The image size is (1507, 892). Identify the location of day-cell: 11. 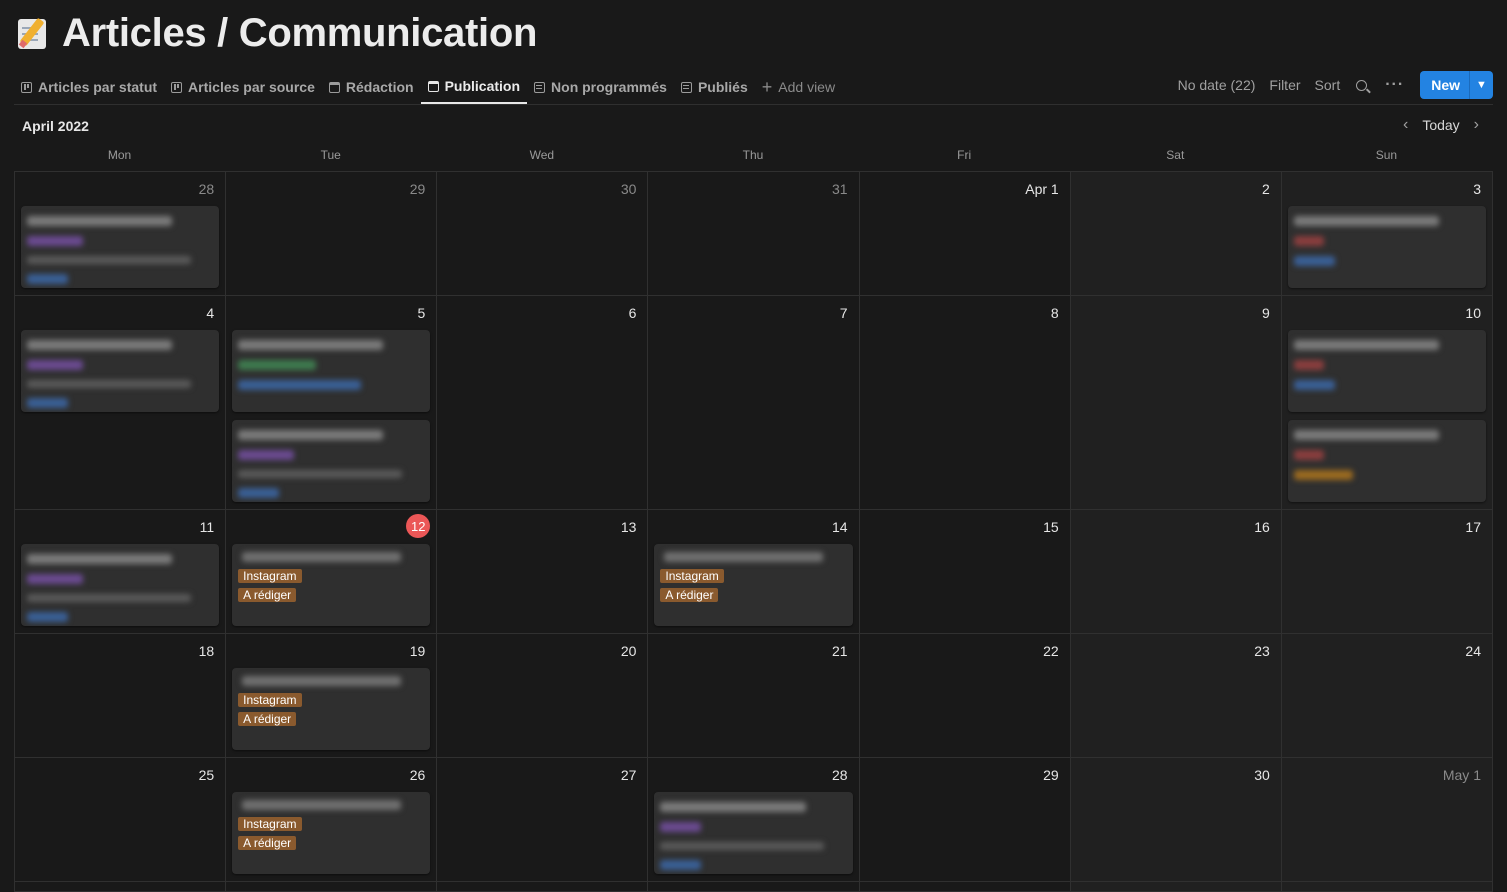
(121, 572).